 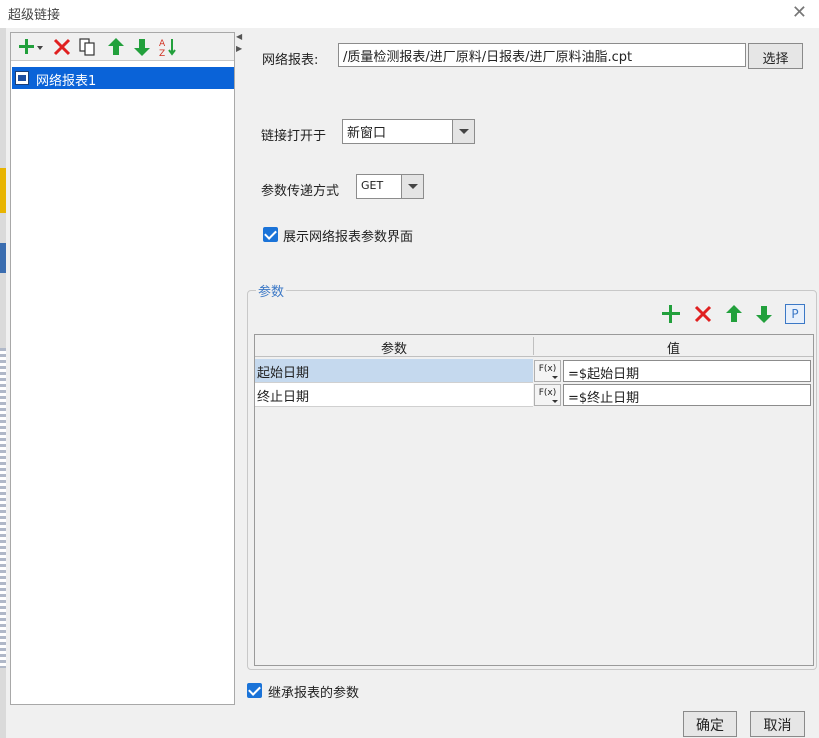 I want to click on ok-button: 确定, so click(x=710, y=724).